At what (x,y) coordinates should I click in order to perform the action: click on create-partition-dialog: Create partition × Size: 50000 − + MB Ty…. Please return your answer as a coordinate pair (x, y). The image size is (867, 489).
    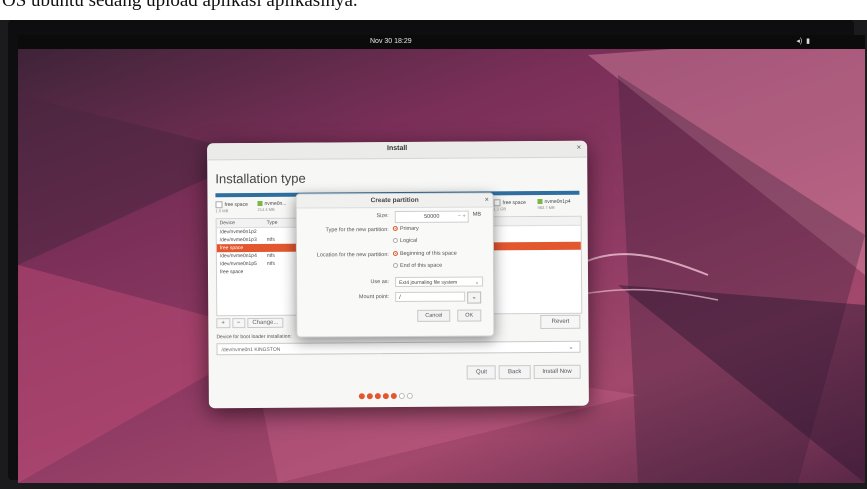
    Looking at the image, I should click on (395, 265).